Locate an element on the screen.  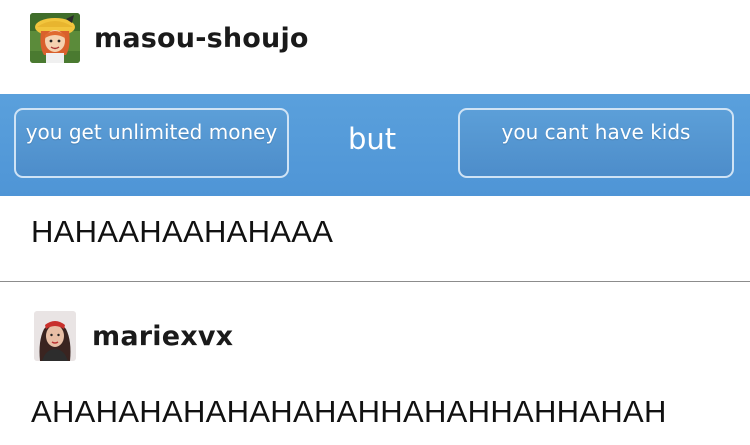
post-header-masou-shoujo: masou-shoujo is located at coordinates (169, 38).